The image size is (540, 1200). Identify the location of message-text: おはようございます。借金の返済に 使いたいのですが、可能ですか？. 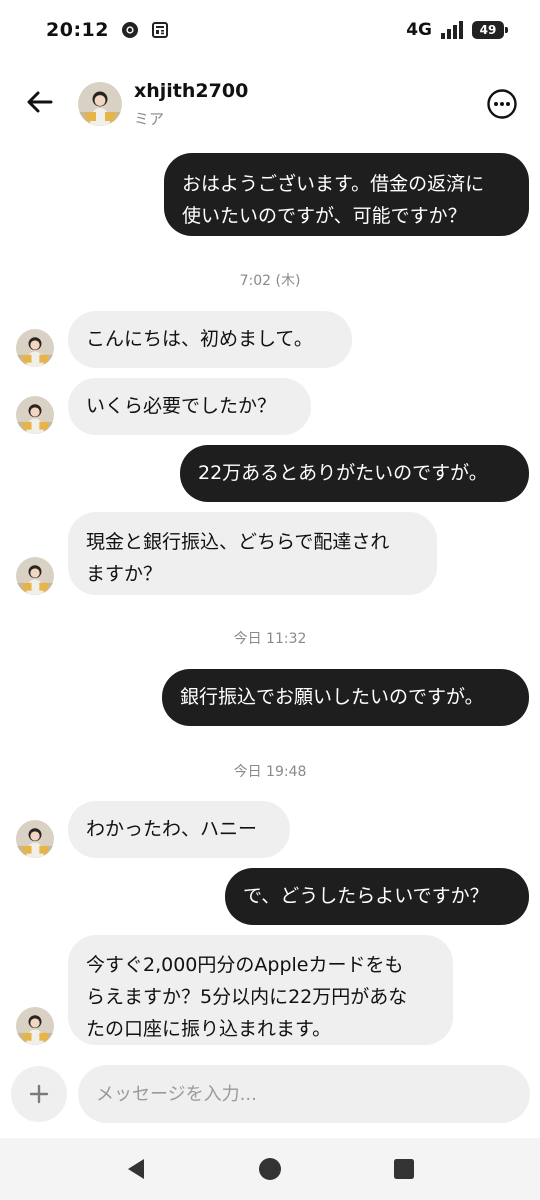
(333, 200).